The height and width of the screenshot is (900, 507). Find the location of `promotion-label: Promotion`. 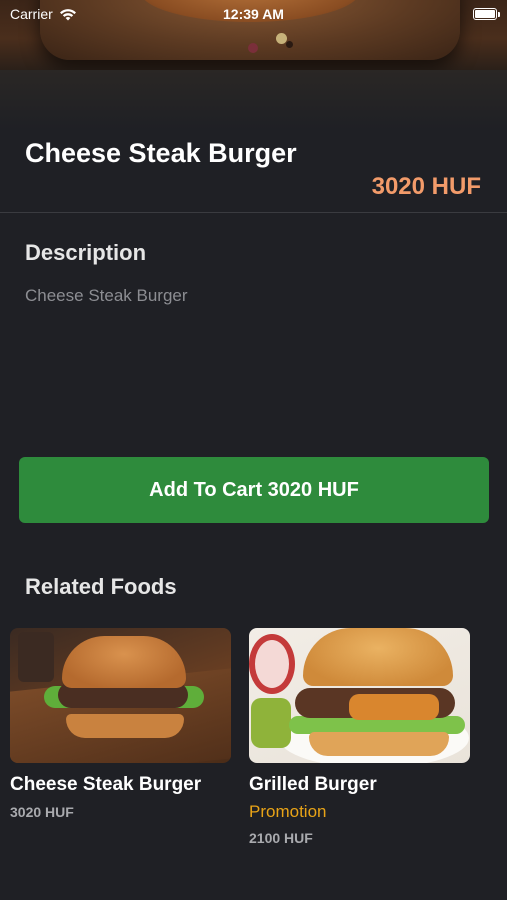

promotion-label: Promotion is located at coordinates (288, 811).